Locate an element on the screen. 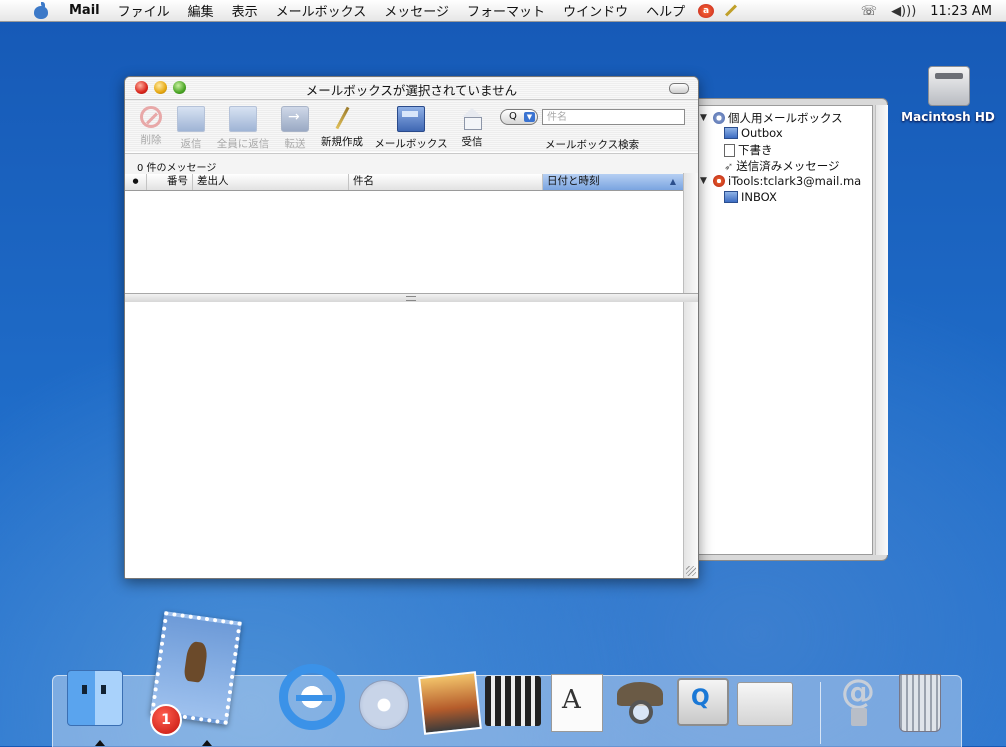 This screenshot has width=1006, height=747. menu-message: メッセージ is located at coordinates (416, 10).